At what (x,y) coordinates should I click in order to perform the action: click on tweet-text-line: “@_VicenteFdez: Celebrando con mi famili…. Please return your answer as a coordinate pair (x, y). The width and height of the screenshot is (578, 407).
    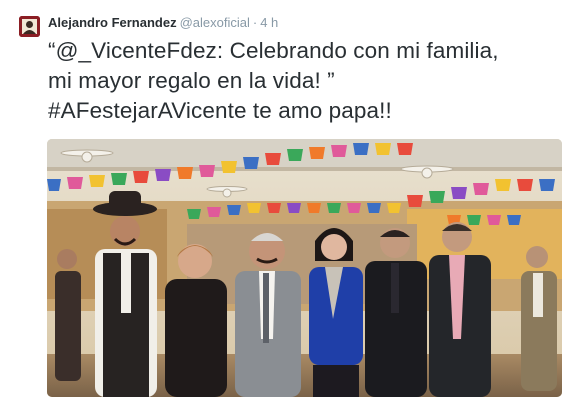
    Looking at the image, I should click on (273, 50).